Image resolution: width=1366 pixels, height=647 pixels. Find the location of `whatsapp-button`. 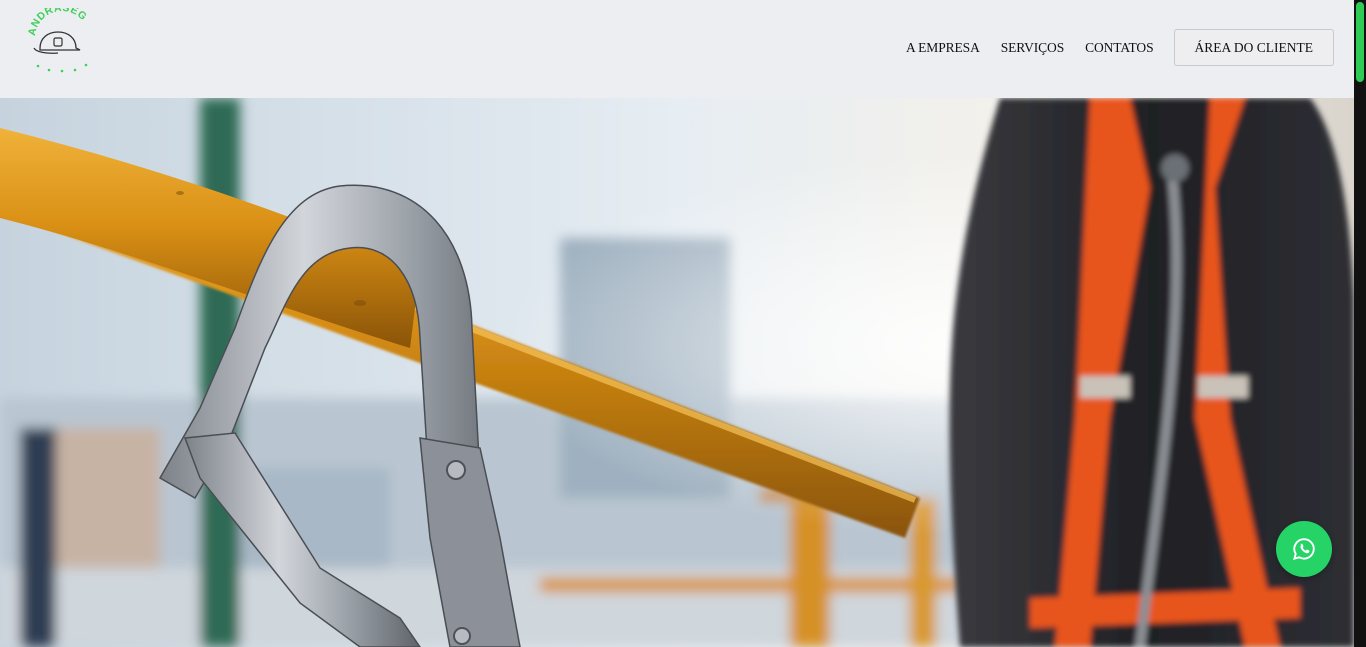

whatsapp-button is located at coordinates (1304, 549).